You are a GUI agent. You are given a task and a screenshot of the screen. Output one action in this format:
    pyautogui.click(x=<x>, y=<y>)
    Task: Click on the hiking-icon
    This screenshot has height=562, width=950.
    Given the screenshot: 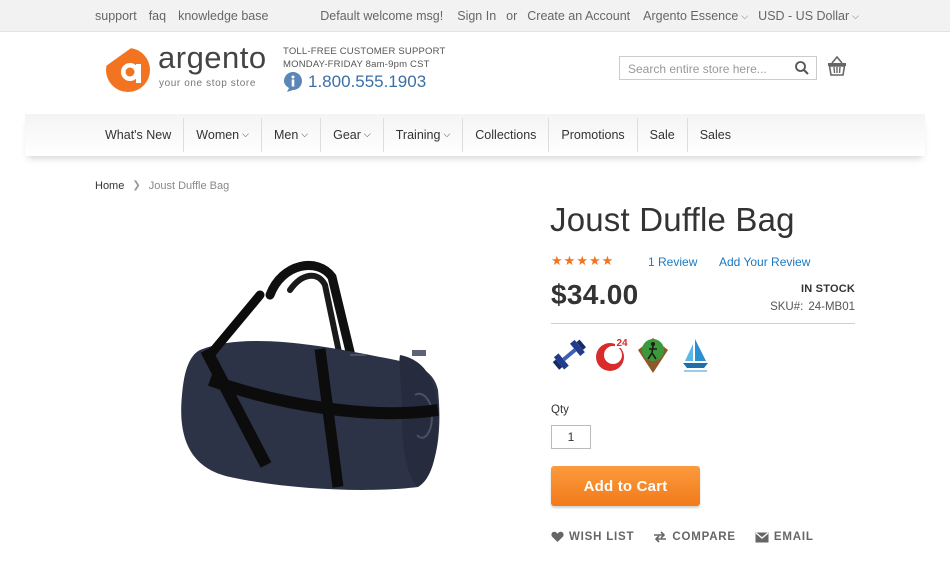 What is the action you would take?
    pyautogui.click(x=653, y=355)
    